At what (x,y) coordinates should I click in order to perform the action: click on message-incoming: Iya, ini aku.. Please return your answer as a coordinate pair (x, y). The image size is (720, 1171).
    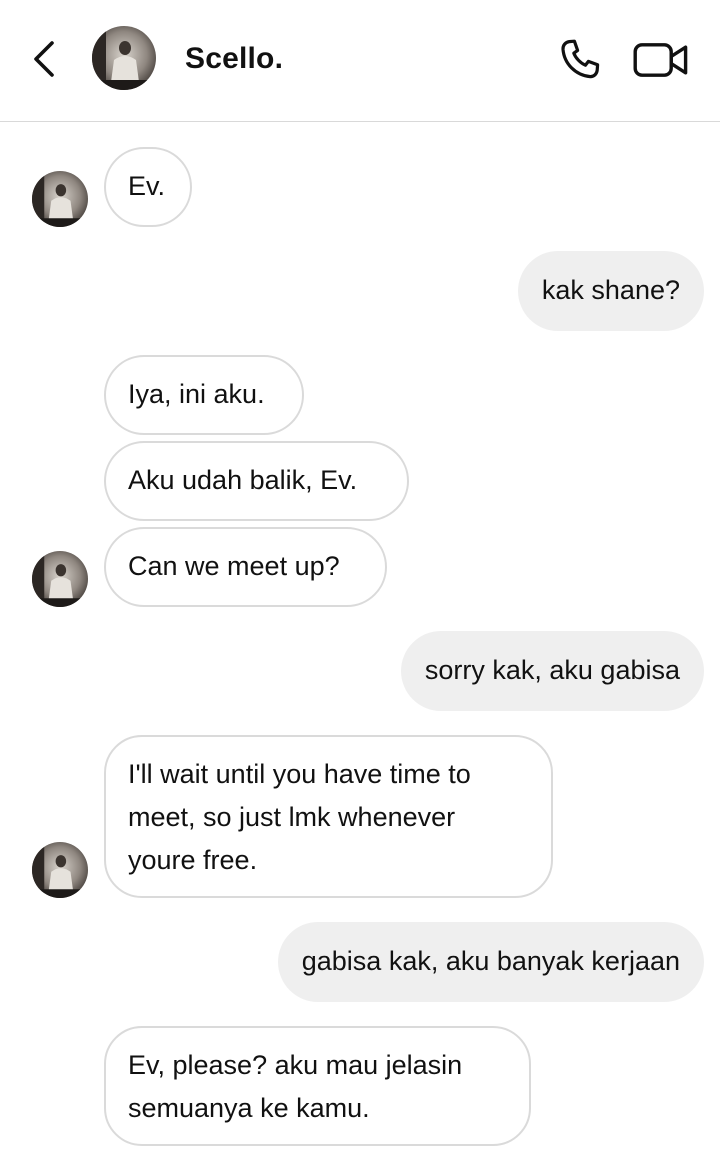
    Looking at the image, I should click on (204, 395).